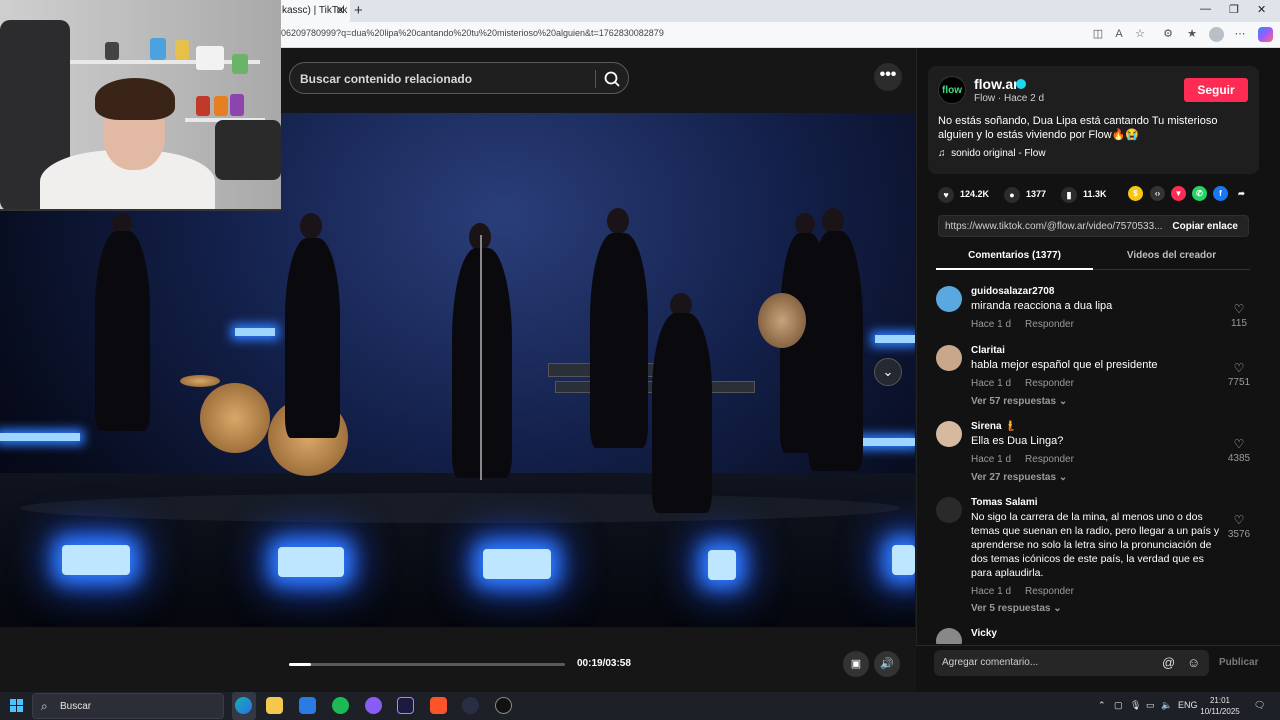 Image resolution: width=1280 pixels, height=720 pixels. What do you see at coordinates (128, 706) in the screenshot?
I see `taskbar-search: ⌕ Buscar` at bounding box center [128, 706].